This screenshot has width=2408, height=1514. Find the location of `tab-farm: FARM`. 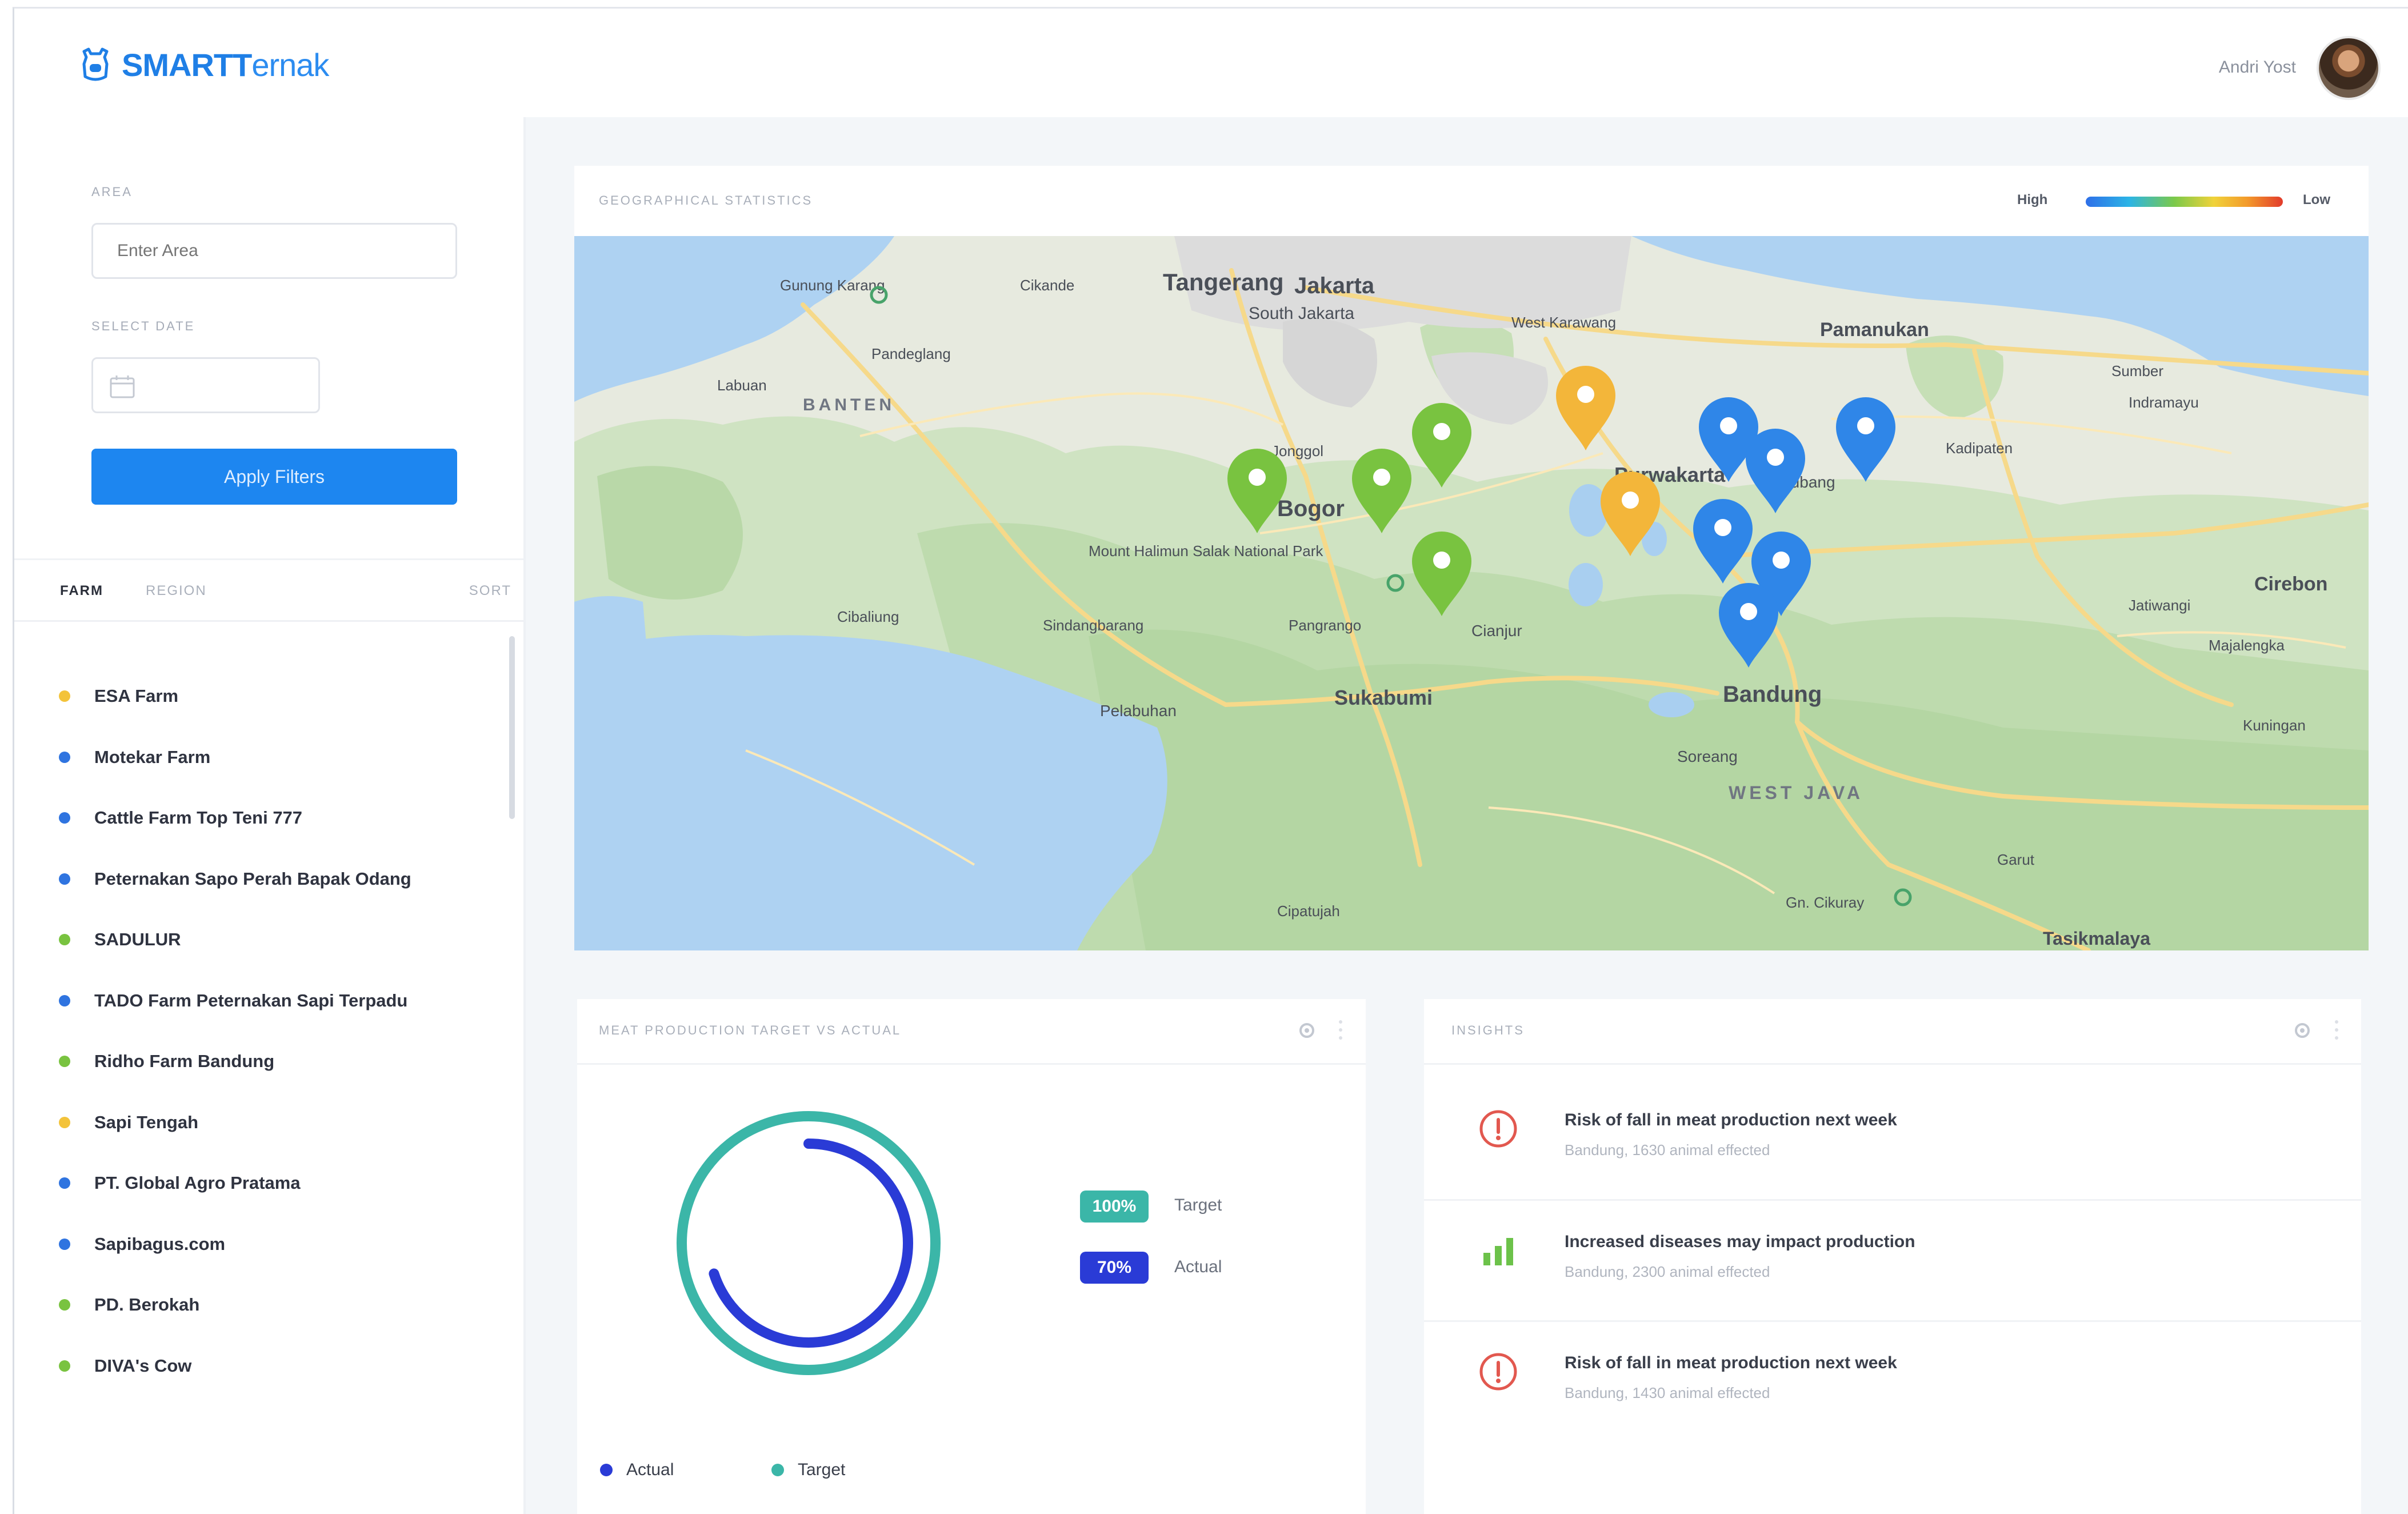

tab-farm: FARM is located at coordinates (81, 591).